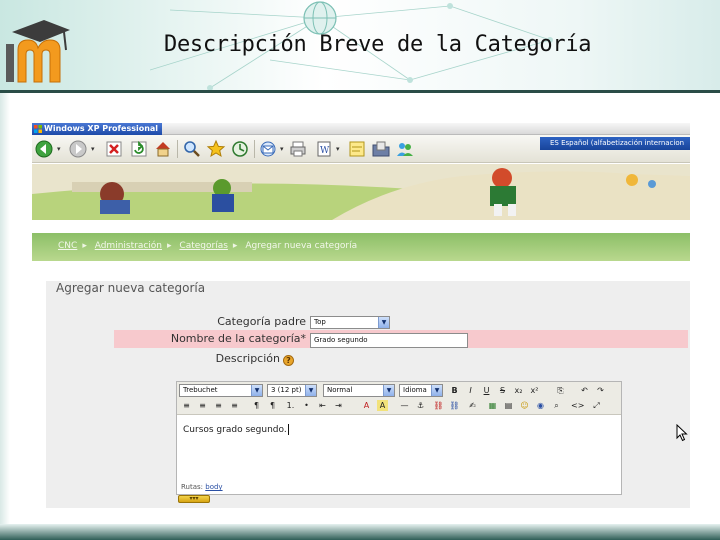 The image size is (720, 540). What do you see at coordinates (454, 405) in the screenshot?
I see `unlink-button: ⛓` at bounding box center [454, 405].